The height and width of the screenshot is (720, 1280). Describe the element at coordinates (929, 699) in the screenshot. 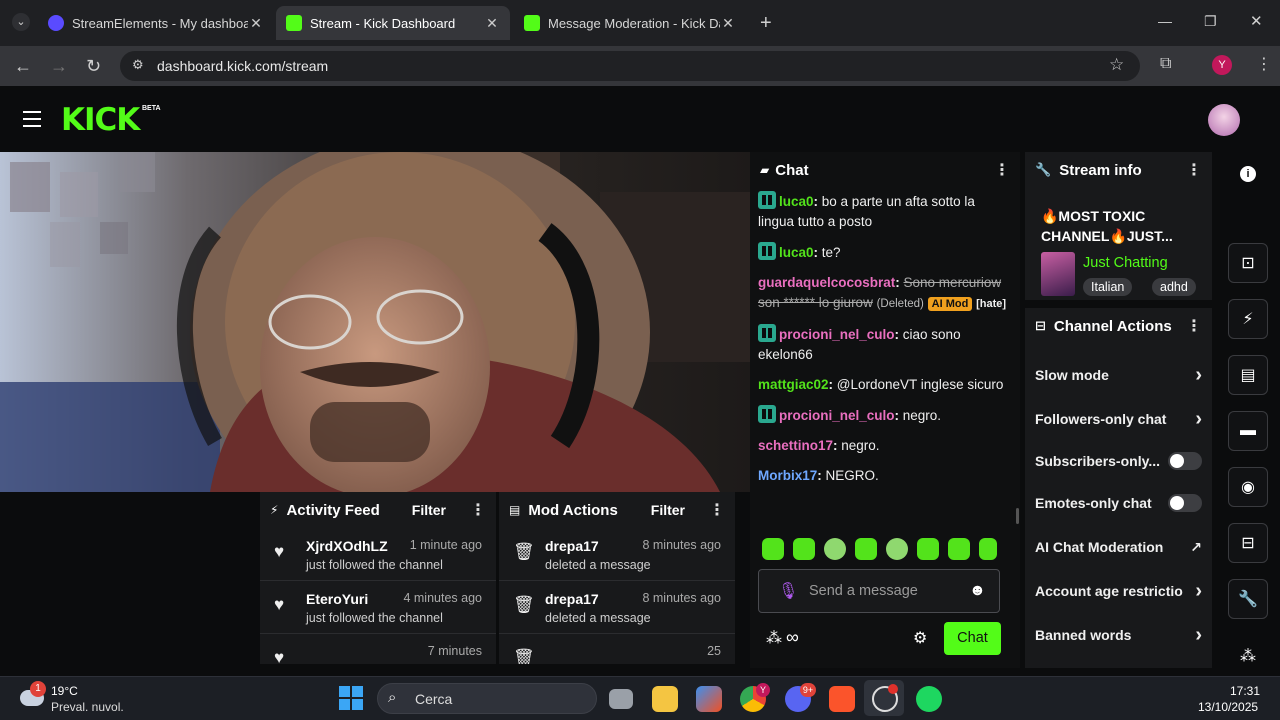

I see `spotify-icon` at that location.